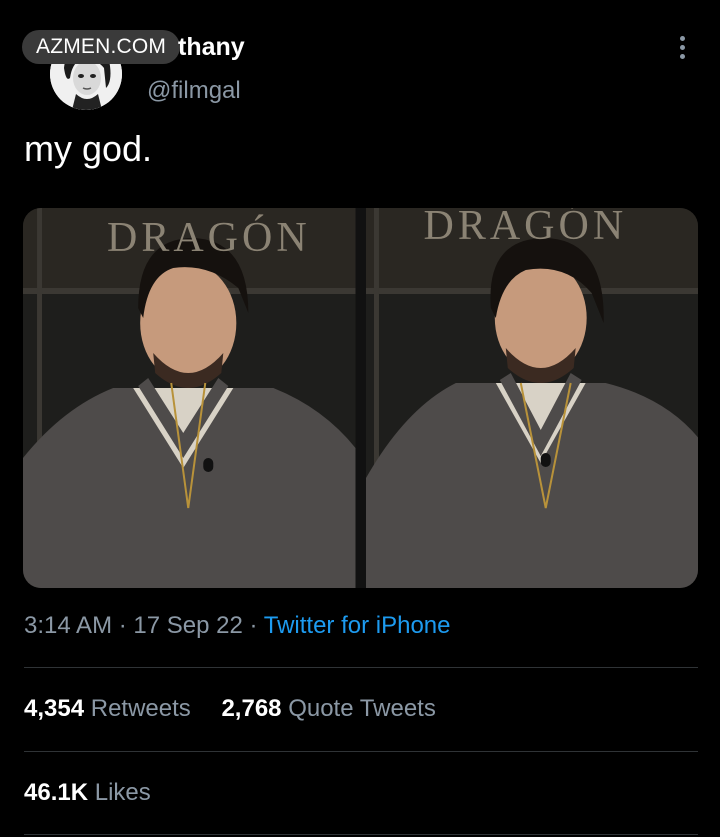  I want to click on likes-row: 46.1K Likes, so click(99, 793).